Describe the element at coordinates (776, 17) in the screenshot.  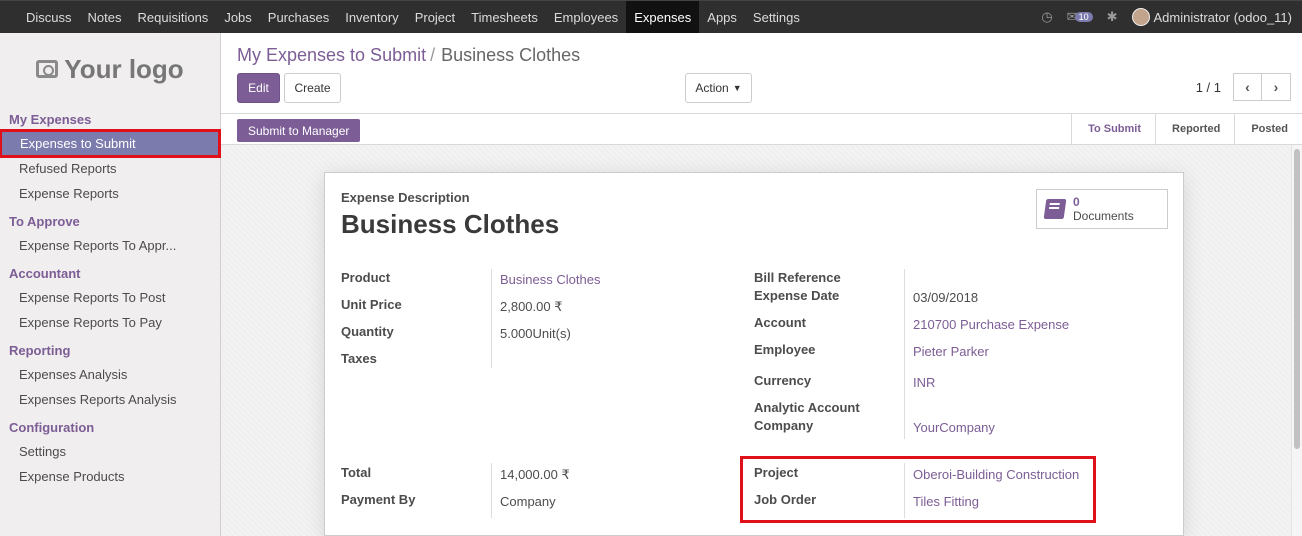
I see `menu-settings: Settings` at that location.